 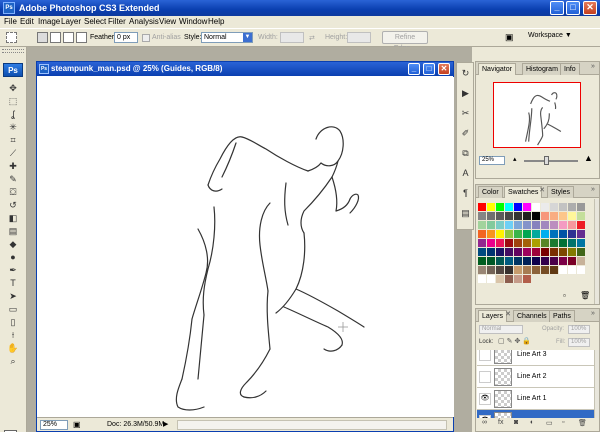 I want to click on layers-scrollbar, so click(x=596, y=384).